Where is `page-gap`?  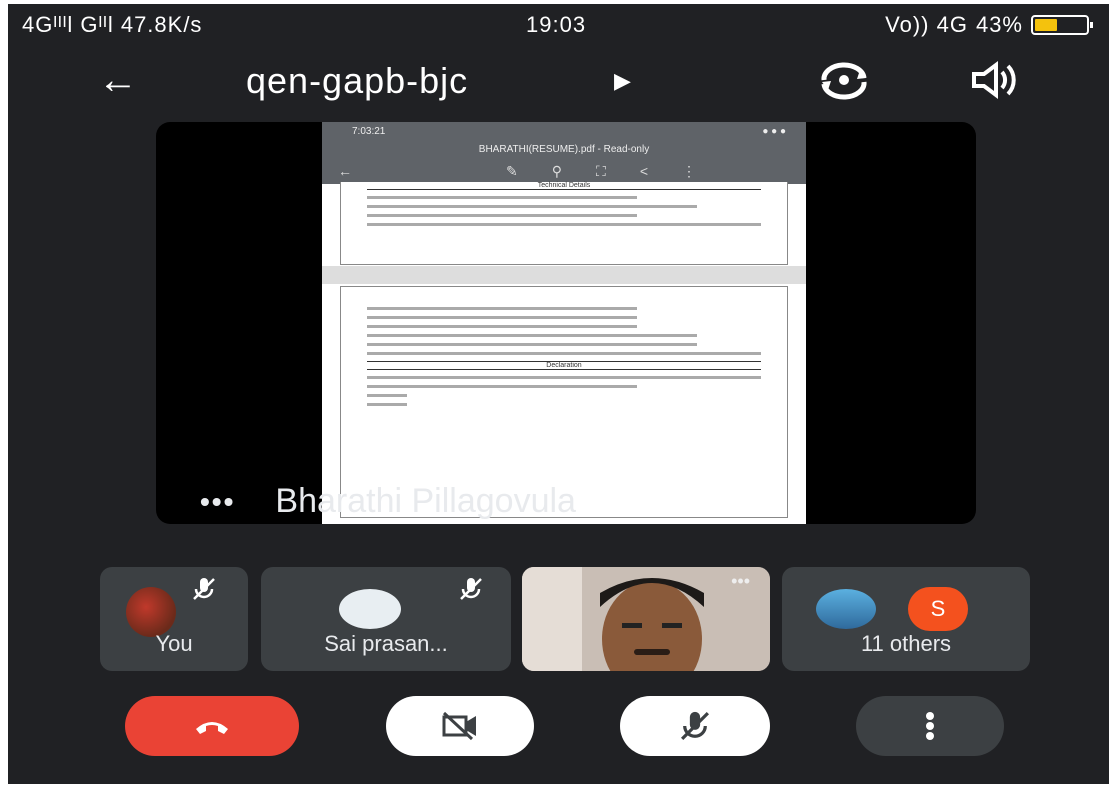 page-gap is located at coordinates (564, 275).